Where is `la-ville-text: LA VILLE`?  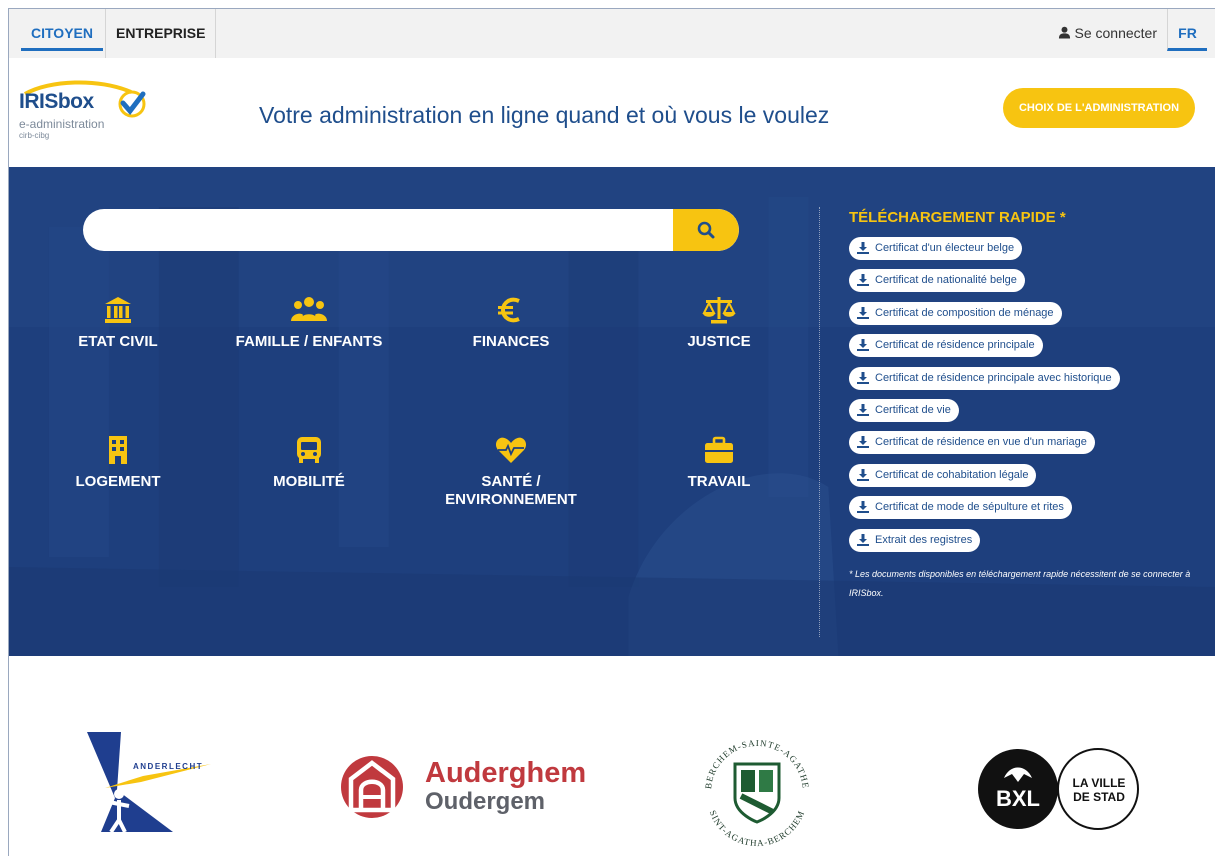
la-ville-text: LA VILLE is located at coordinates (1099, 783).